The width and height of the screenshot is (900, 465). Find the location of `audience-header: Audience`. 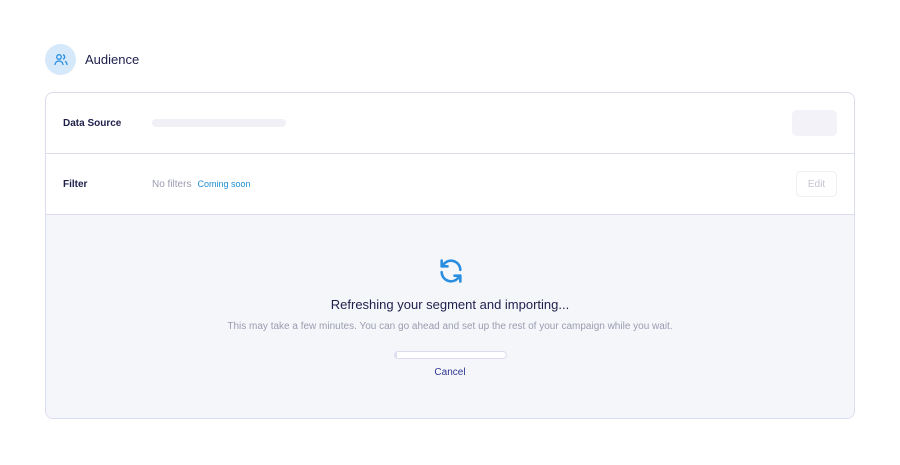

audience-header: Audience is located at coordinates (92, 59).